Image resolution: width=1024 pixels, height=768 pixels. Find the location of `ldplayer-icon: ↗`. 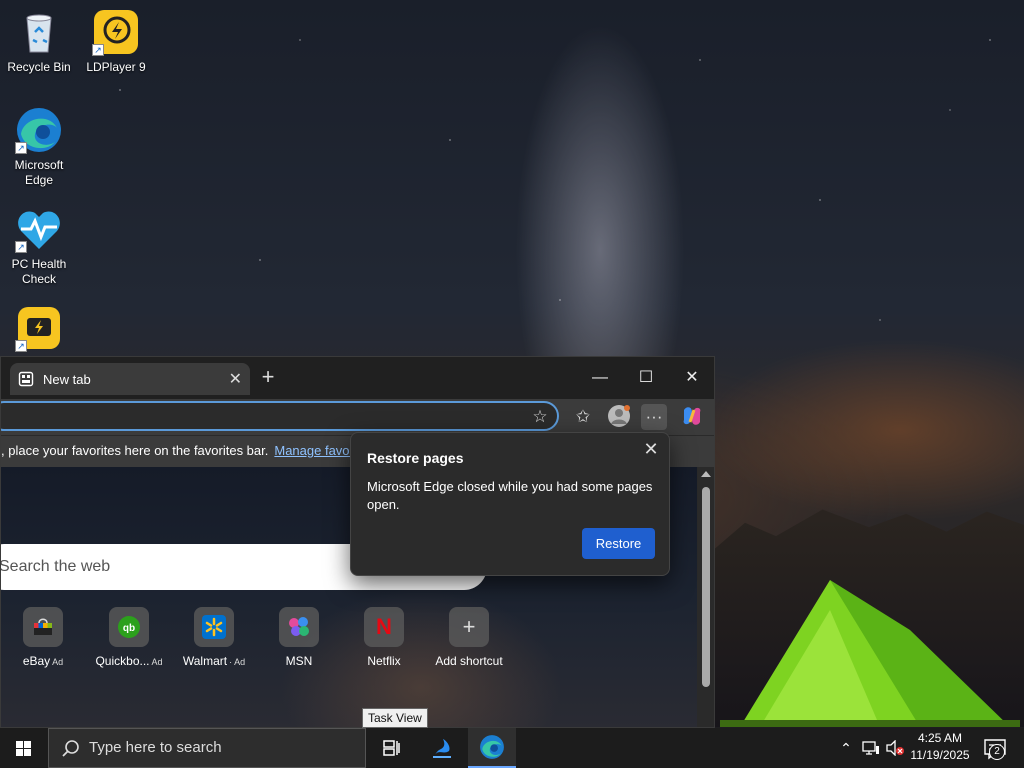

ldplayer-icon: ↗ is located at coordinates (116, 32).